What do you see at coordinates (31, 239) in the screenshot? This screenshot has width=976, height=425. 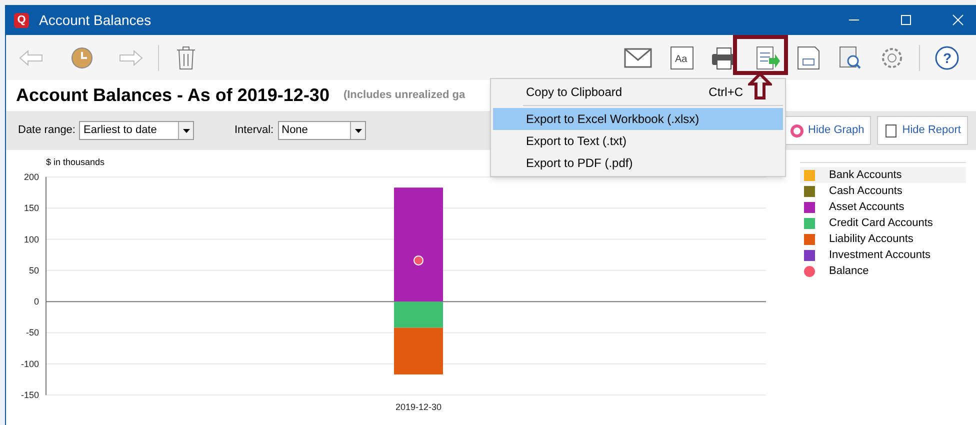 I see `axis-tick-label: 100` at bounding box center [31, 239].